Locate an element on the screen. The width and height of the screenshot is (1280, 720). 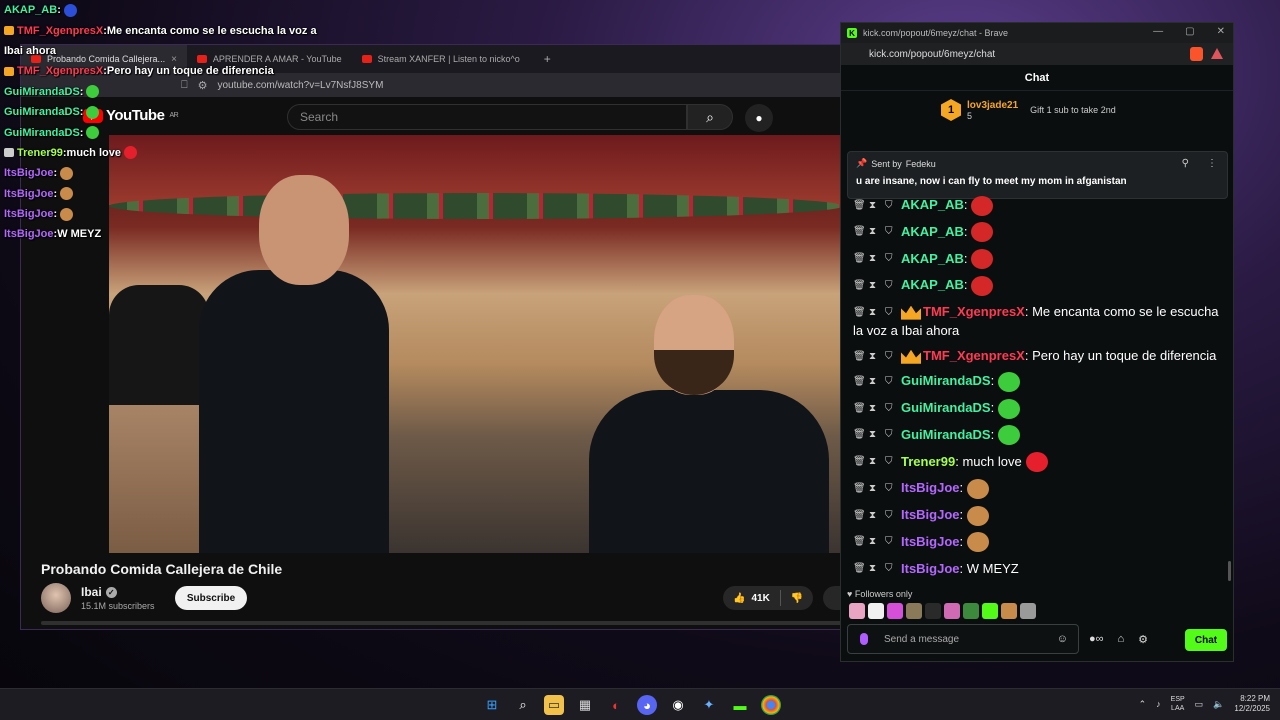
send-chat-button: Chat is located at coordinates (1206, 640).